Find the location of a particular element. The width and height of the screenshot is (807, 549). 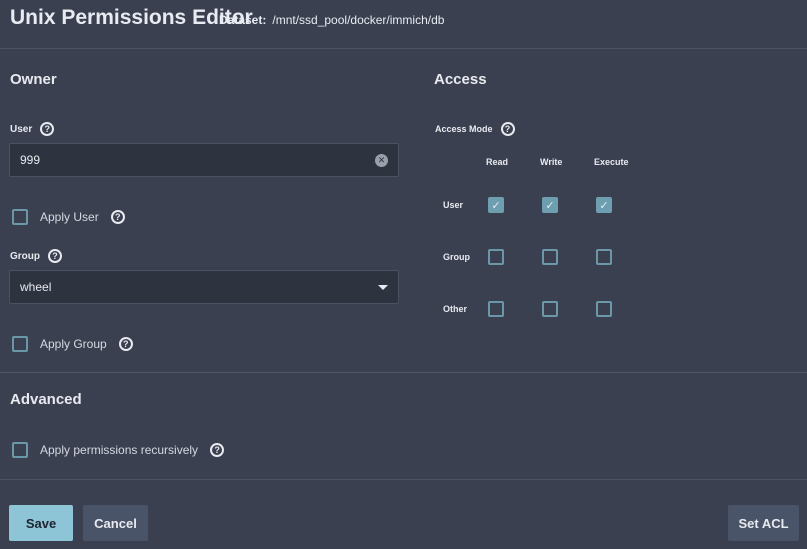

cancel-button: Cancel is located at coordinates (115, 523).